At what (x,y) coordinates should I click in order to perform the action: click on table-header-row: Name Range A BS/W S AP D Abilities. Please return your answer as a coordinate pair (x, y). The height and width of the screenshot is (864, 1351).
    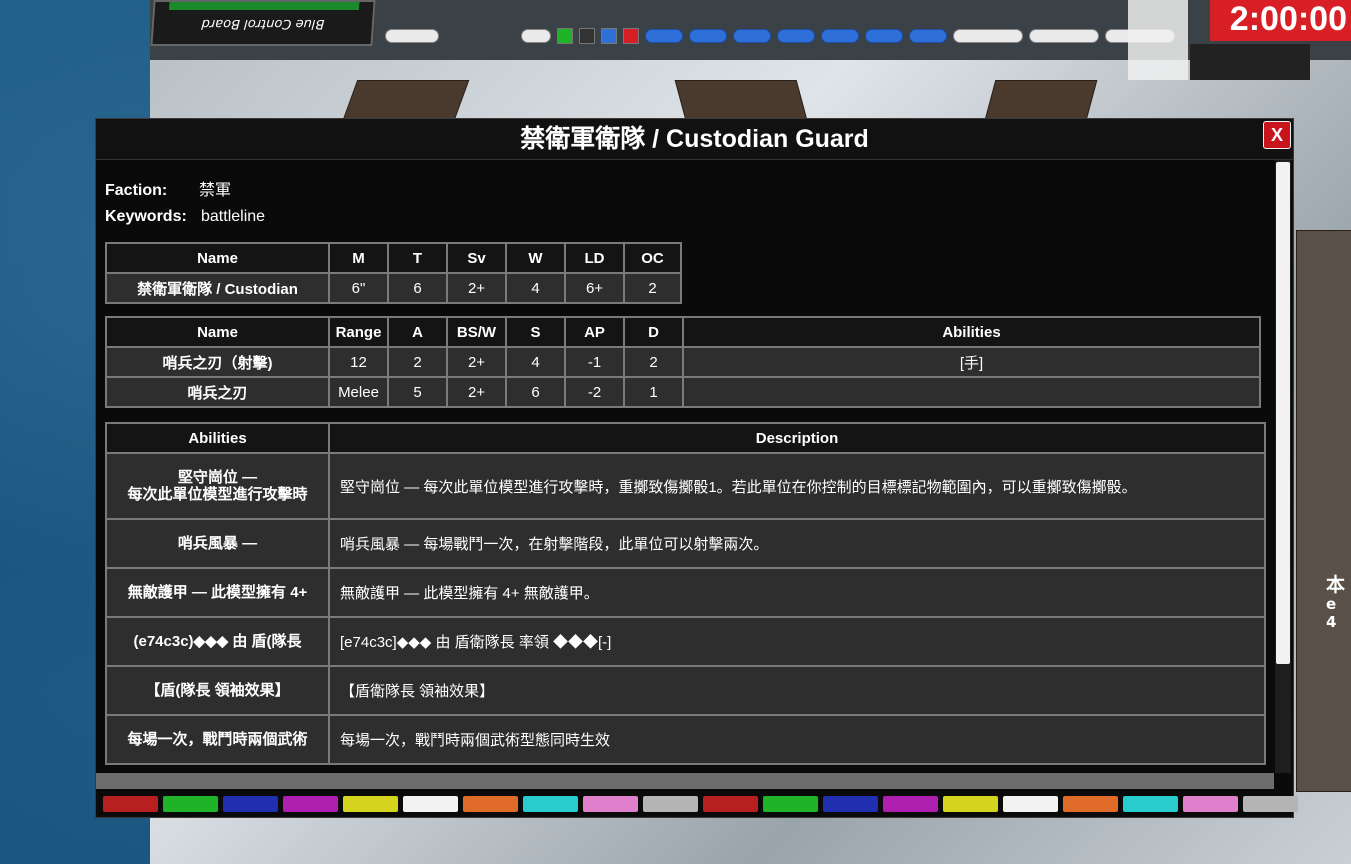
    Looking at the image, I should click on (683, 332).